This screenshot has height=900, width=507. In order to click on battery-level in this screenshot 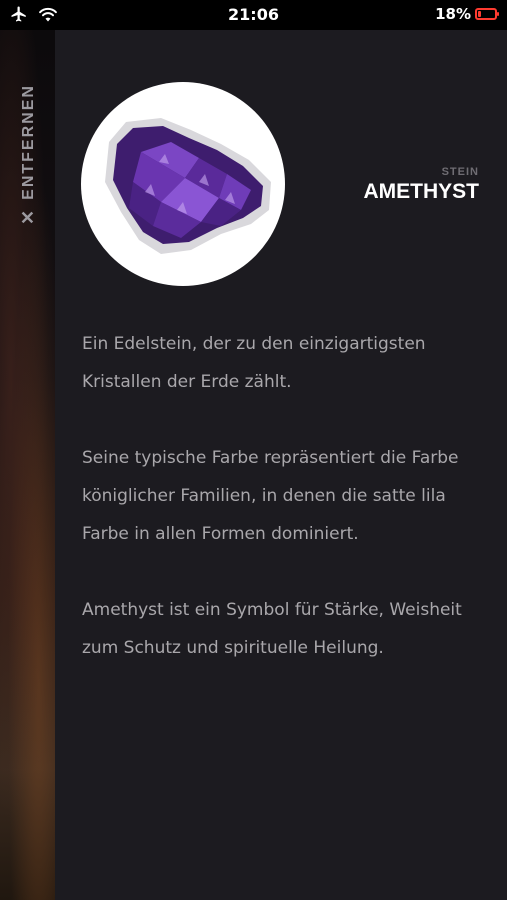, I will do `click(479, 14)`.